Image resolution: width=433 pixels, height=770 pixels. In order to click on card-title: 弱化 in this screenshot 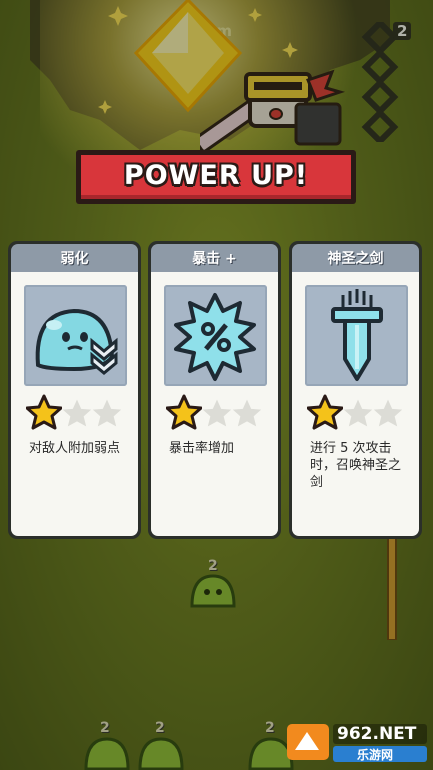, I will do `click(74, 258)`.